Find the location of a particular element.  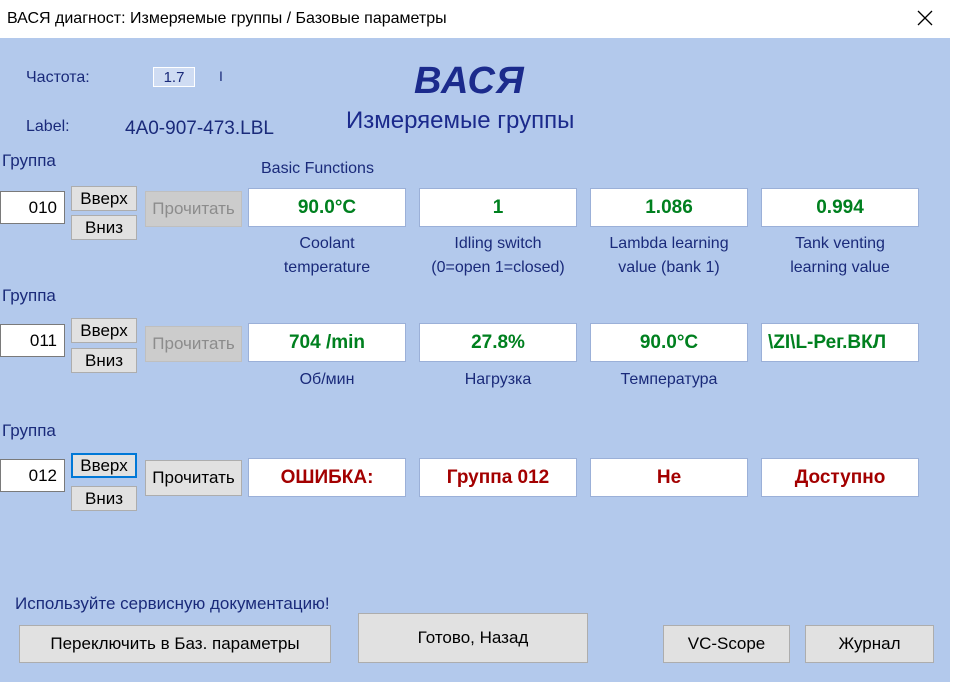

value-caption: Lambda learning value (bank 1) is located at coordinates (669, 255).